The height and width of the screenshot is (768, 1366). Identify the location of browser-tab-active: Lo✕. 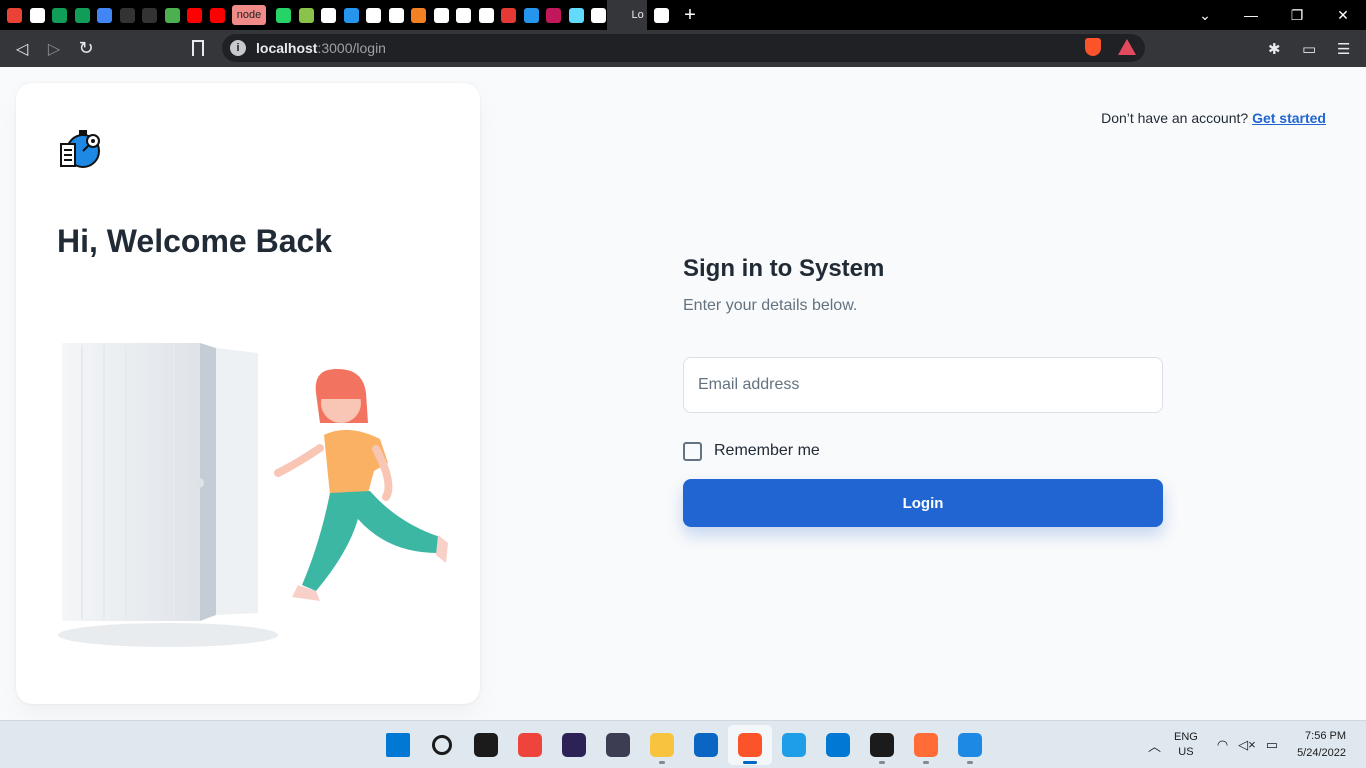
(626, 15).